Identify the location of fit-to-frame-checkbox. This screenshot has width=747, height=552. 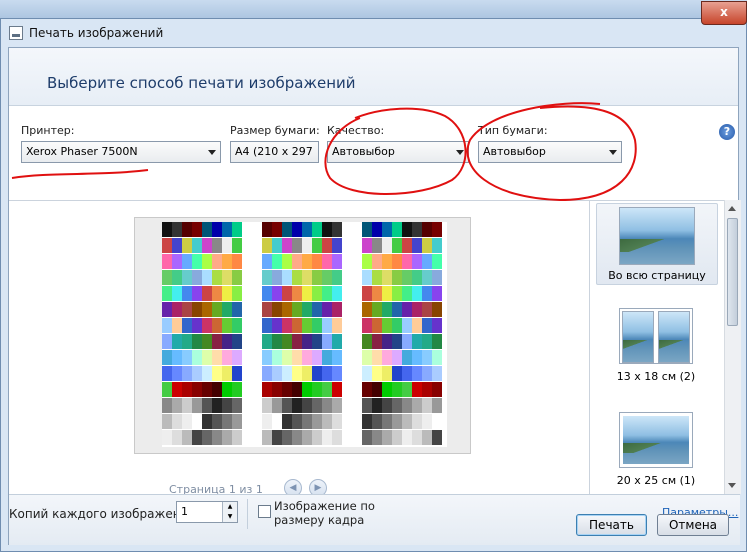
(264, 511).